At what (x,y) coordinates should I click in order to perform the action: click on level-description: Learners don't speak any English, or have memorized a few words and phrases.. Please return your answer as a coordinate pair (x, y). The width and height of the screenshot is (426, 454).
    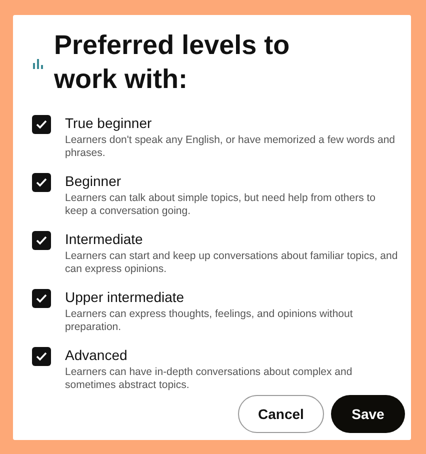
    Looking at the image, I should click on (230, 147).